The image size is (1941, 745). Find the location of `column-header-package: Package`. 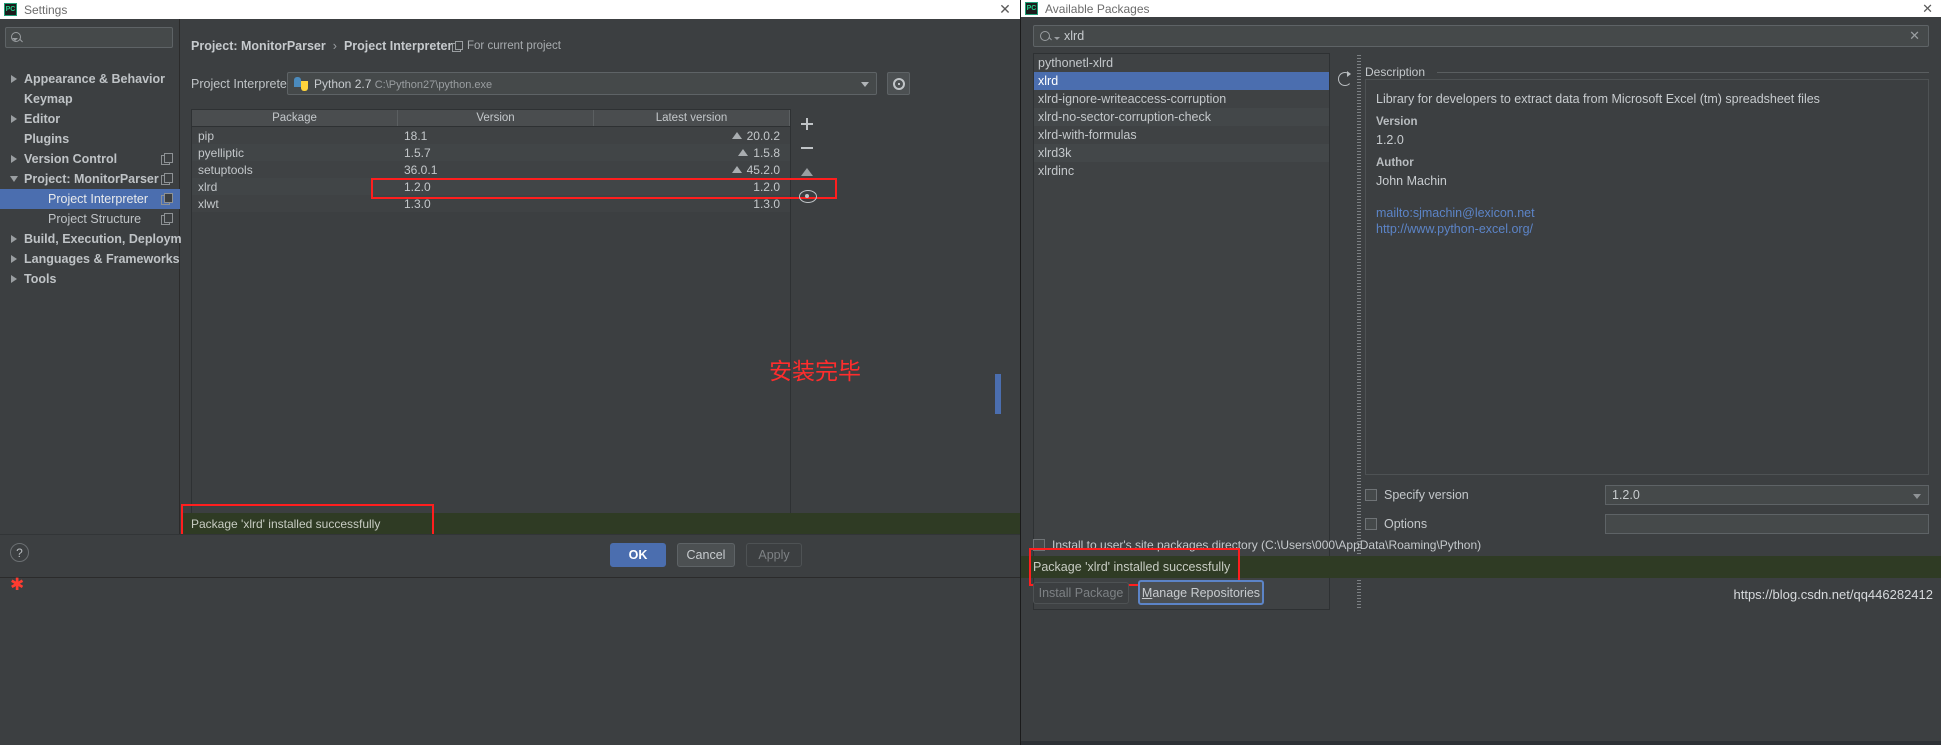

column-header-package: Package is located at coordinates (295, 118).